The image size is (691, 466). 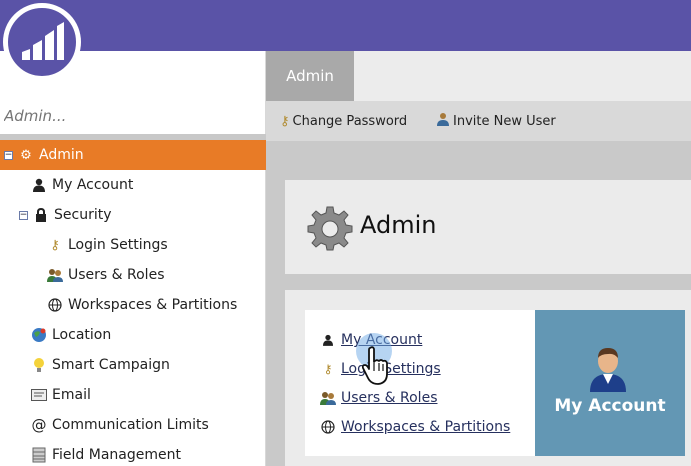 I want to click on tree-item-label: Users & Roles, so click(x=116, y=275).